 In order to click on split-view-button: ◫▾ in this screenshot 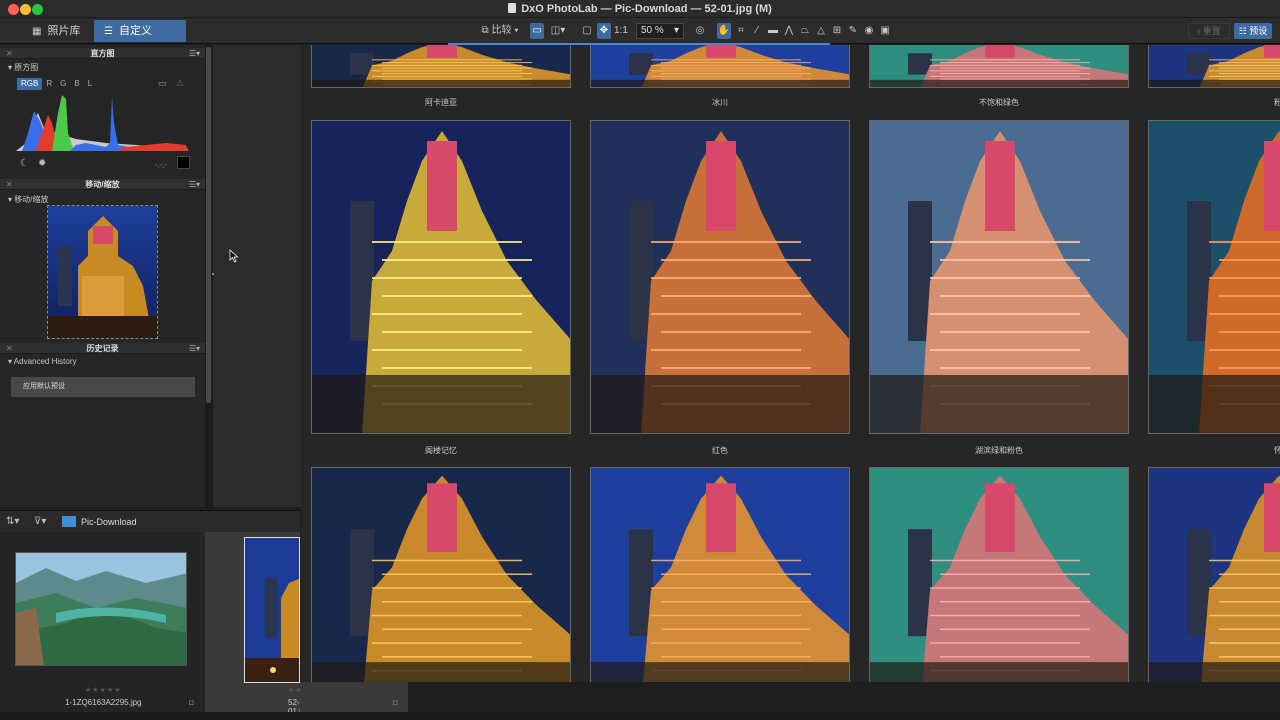, I will do `click(558, 31)`.